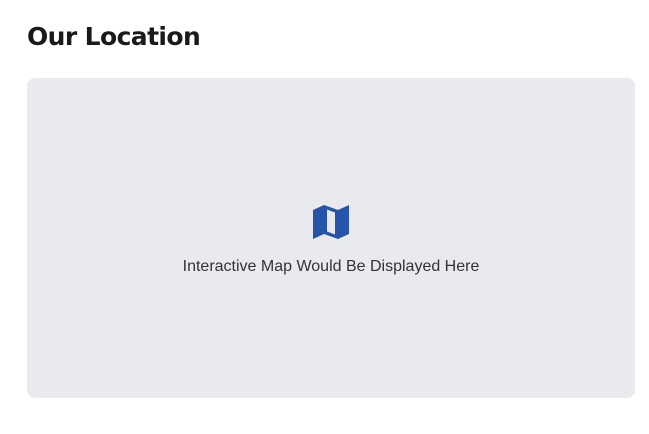 The image size is (649, 434). Describe the element at coordinates (331, 222) in the screenshot. I see `map-icon` at that location.